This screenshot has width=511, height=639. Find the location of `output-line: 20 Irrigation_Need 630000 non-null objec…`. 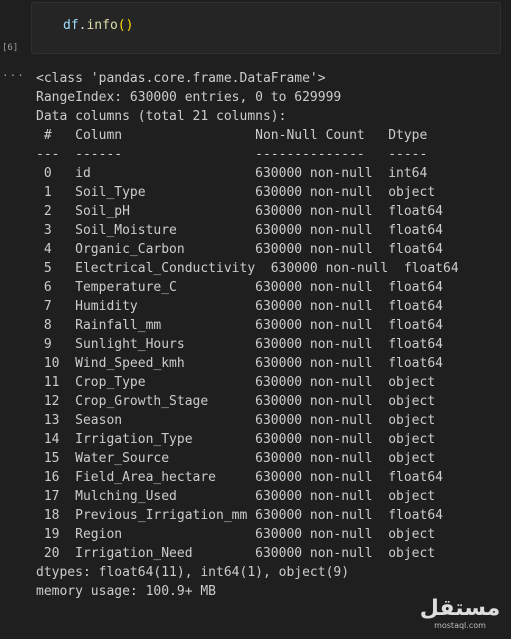

output-line: 20 Irrigation_Need 630000 non-null objec… is located at coordinates (239, 553).